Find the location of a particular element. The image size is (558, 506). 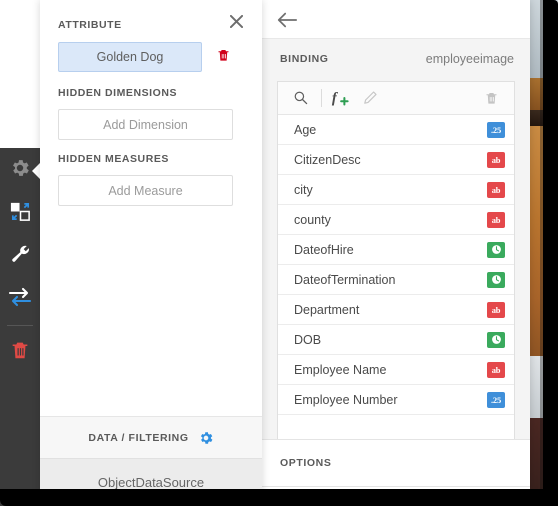

field-row: city ab is located at coordinates (396, 190).